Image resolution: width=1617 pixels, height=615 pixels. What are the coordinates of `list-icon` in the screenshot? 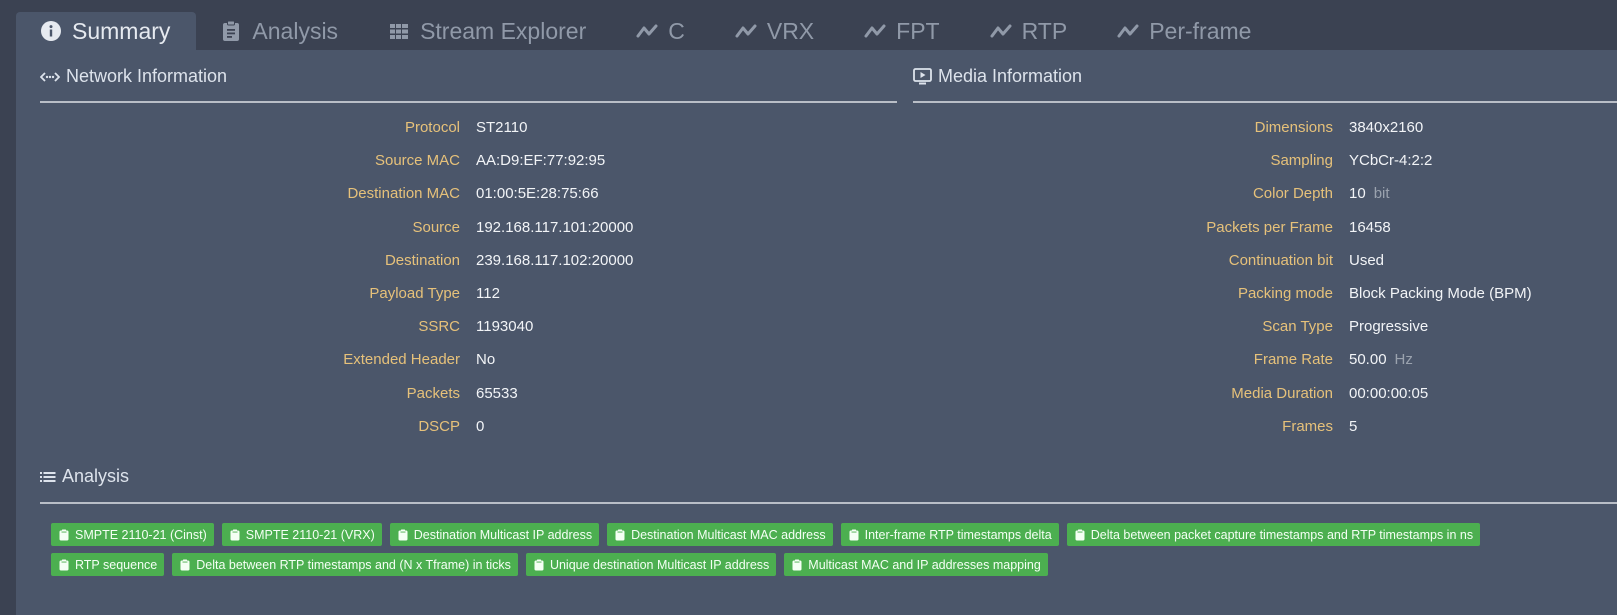 It's located at (48, 477).